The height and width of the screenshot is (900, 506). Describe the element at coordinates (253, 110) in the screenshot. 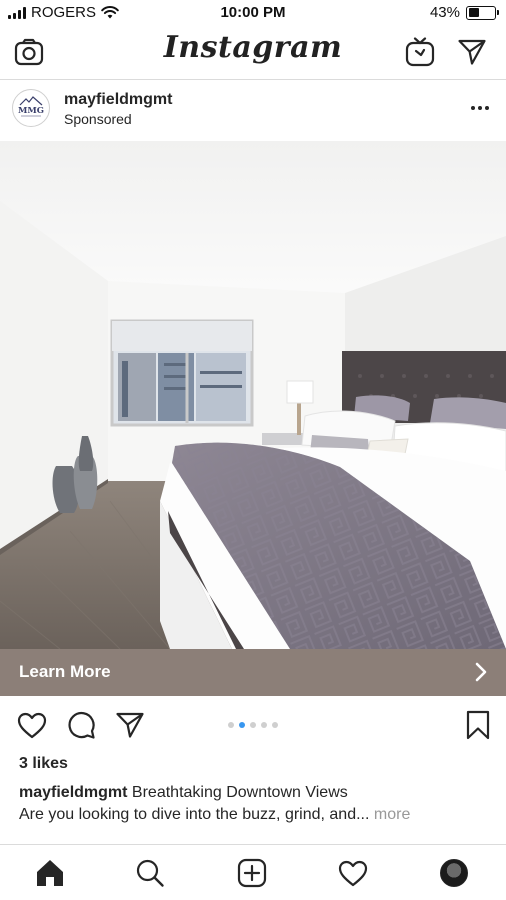

I see `post-header: MMG mayfieldmgmt Sponsored` at that location.